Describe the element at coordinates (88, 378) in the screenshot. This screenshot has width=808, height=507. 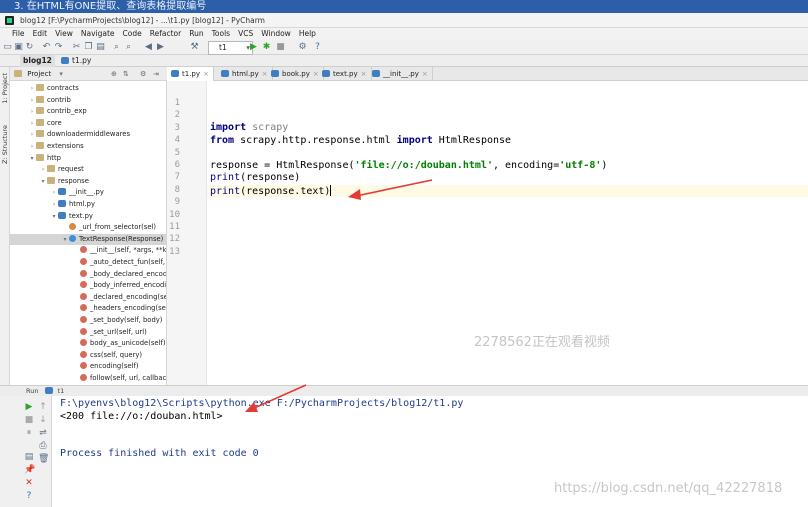
I see `tree-item: follow(self, url, callback=None)` at that location.